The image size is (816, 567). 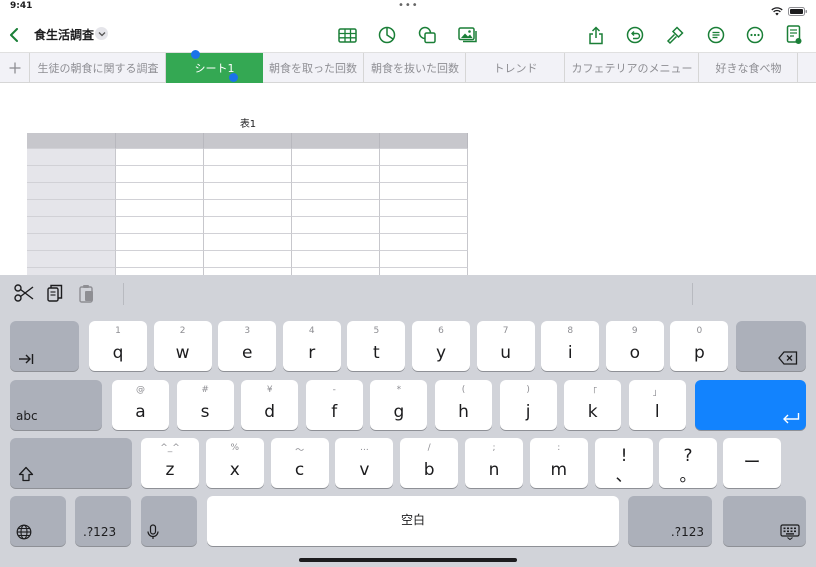 What do you see at coordinates (118, 346) in the screenshot?
I see `key-q: 1q` at bounding box center [118, 346].